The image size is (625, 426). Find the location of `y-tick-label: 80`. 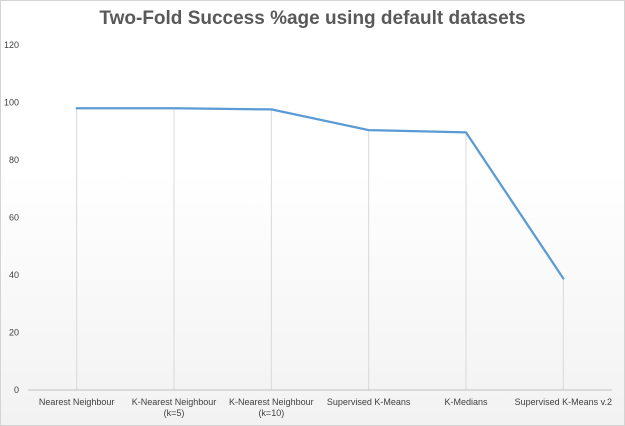

y-tick-label: 80 is located at coordinates (14, 160).